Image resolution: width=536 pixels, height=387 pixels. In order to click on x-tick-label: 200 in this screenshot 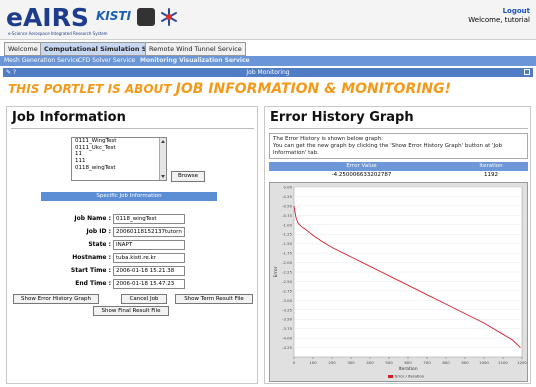, I will do `click(332, 362)`.